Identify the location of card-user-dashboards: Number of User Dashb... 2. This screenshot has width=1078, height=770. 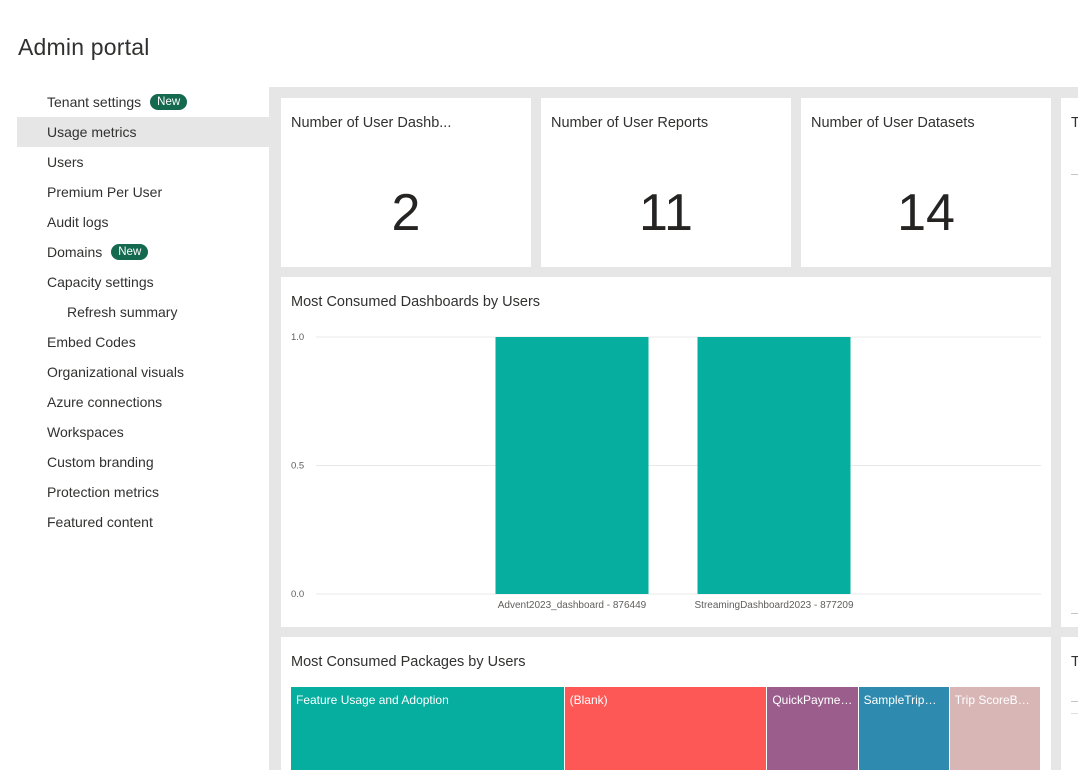
(406, 182).